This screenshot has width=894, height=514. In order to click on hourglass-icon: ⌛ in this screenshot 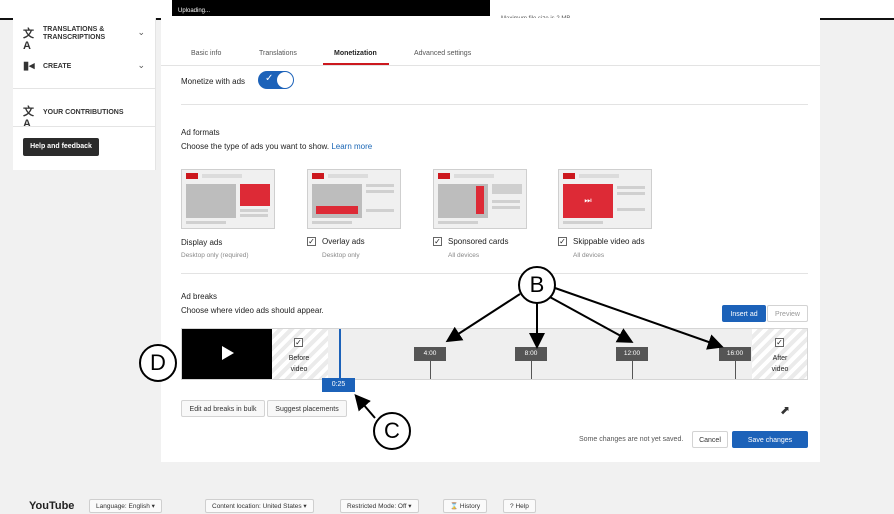, I will do `click(454, 506)`.